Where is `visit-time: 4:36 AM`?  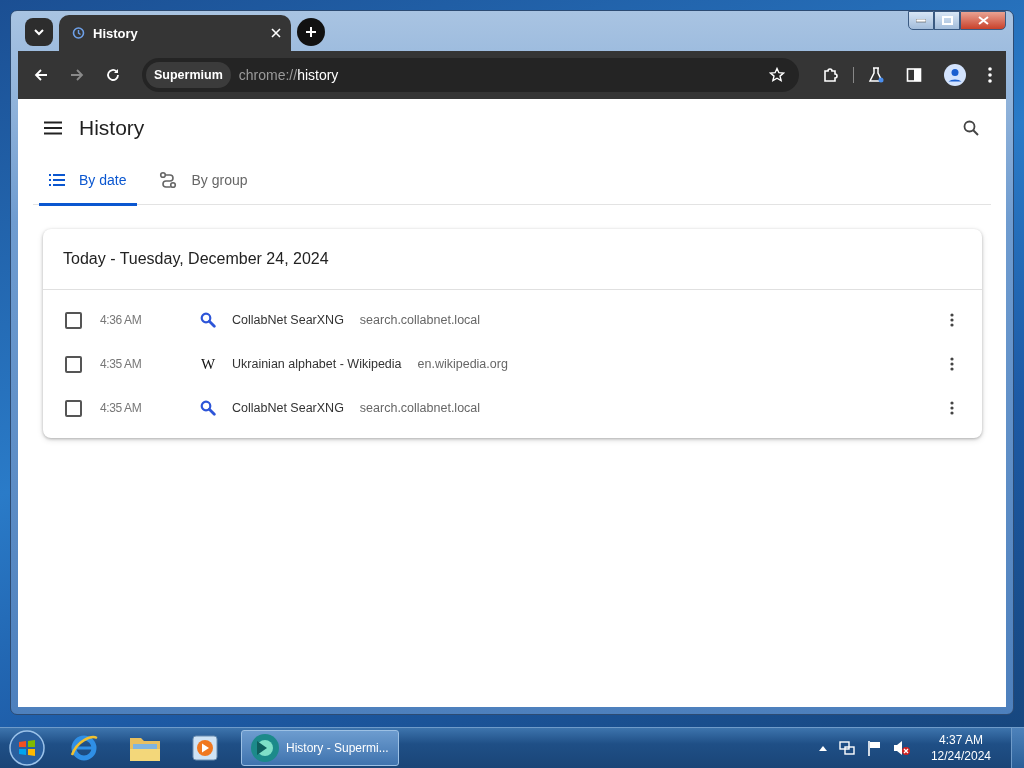 visit-time: 4:36 AM is located at coordinates (121, 320).